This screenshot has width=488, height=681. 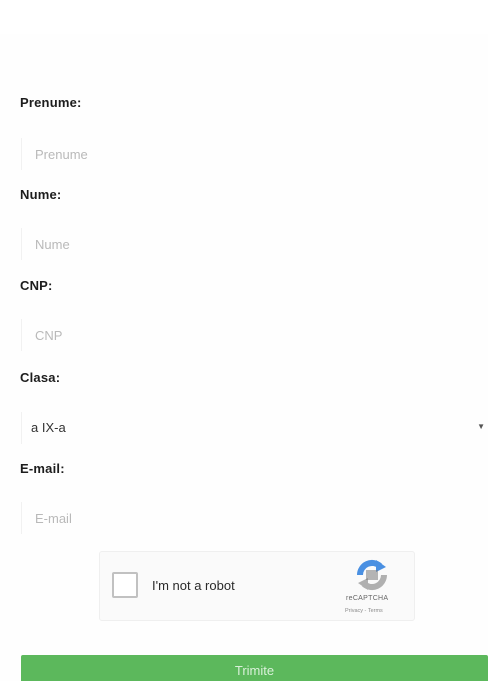 What do you see at coordinates (481, 426) in the screenshot?
I see `chevron-down-icon: ▼` at bounding box center [481, 426].